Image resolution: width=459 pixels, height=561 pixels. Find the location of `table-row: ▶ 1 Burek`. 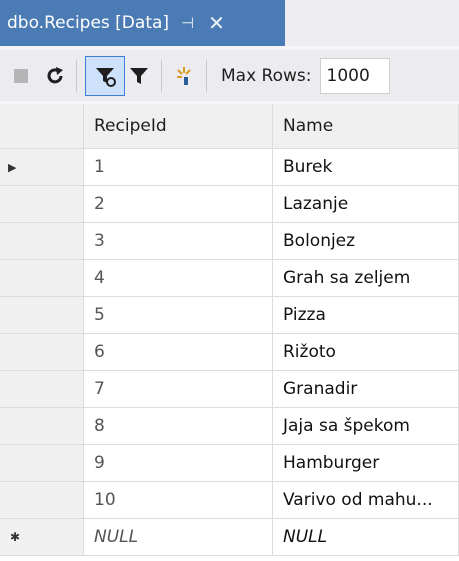

table-row: ▶ 1 Burek is located at coordinates (229, 167).